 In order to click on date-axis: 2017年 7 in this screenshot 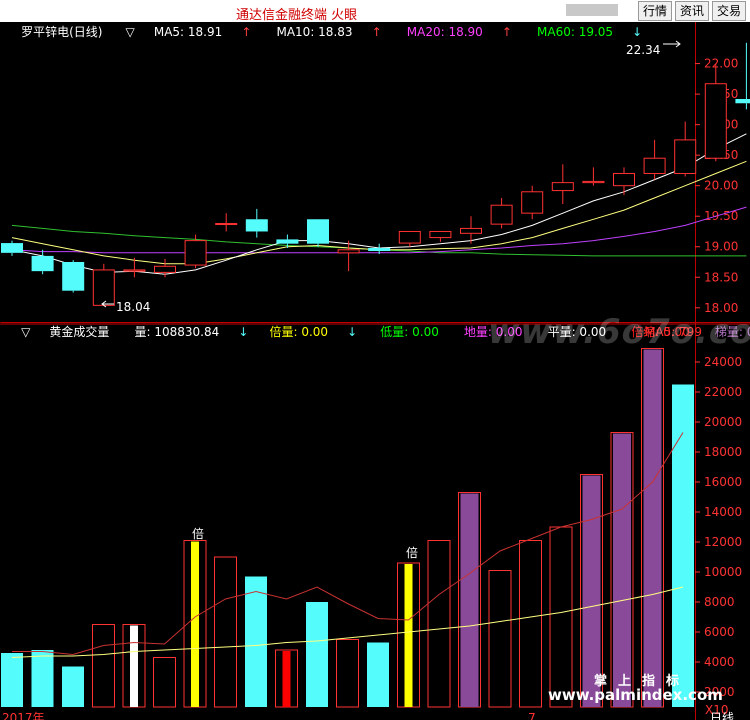, I will do `click(269, 715)`.